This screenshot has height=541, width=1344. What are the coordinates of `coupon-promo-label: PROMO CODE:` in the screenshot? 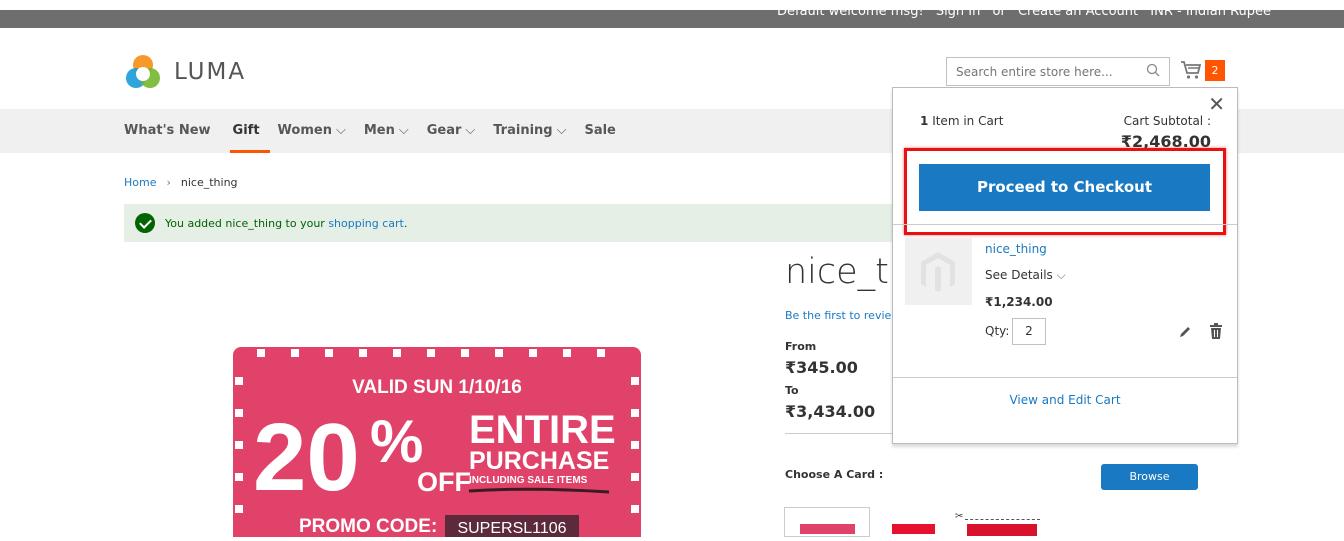 It's located at (368, 526).